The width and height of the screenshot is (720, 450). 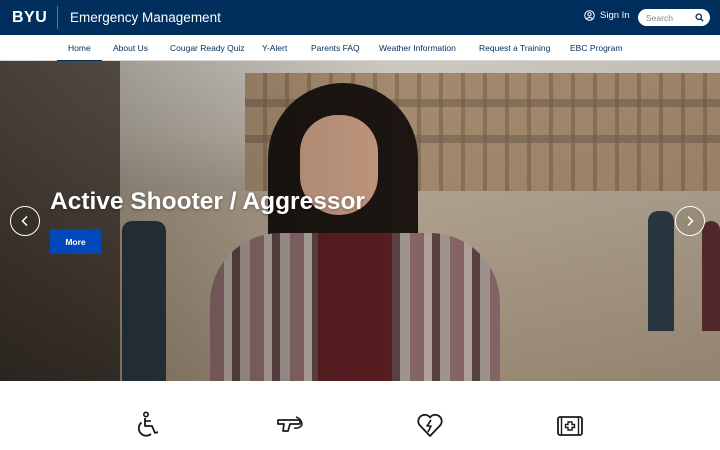 What do you see at coordinates (335, 48) in the screenshot?
I see `nav-item-parents-faq: Parents FAQ` at bounding box center [335, 48].